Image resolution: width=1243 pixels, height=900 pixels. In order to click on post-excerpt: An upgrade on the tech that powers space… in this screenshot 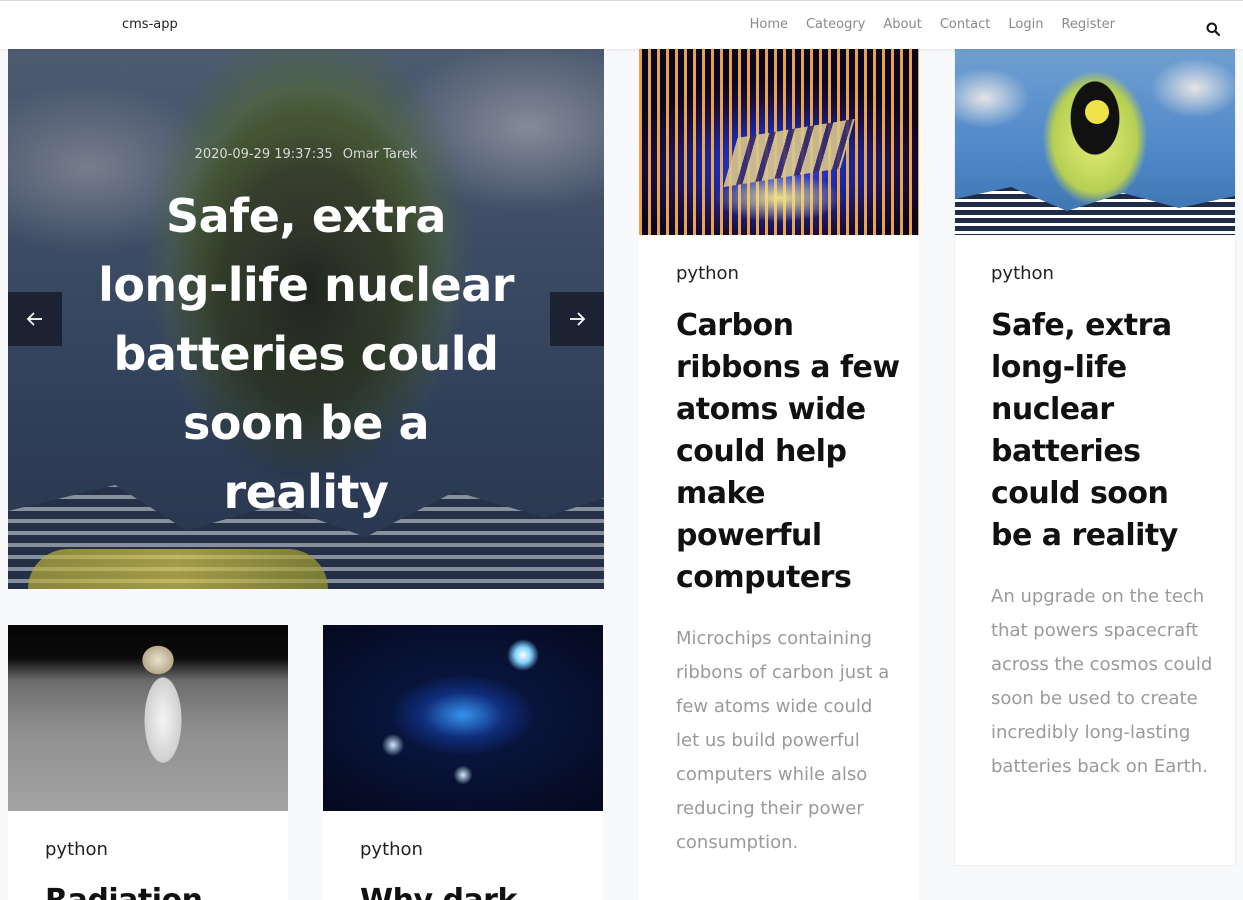, I will do `click(1102, 681)`.